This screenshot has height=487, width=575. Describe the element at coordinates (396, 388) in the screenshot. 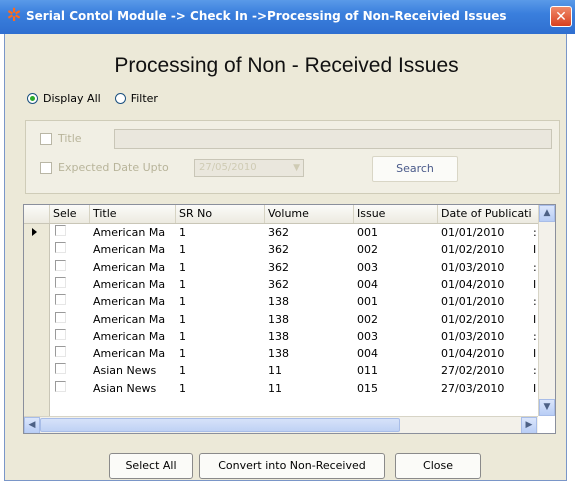

I see `cell-issue: 015` at that location.